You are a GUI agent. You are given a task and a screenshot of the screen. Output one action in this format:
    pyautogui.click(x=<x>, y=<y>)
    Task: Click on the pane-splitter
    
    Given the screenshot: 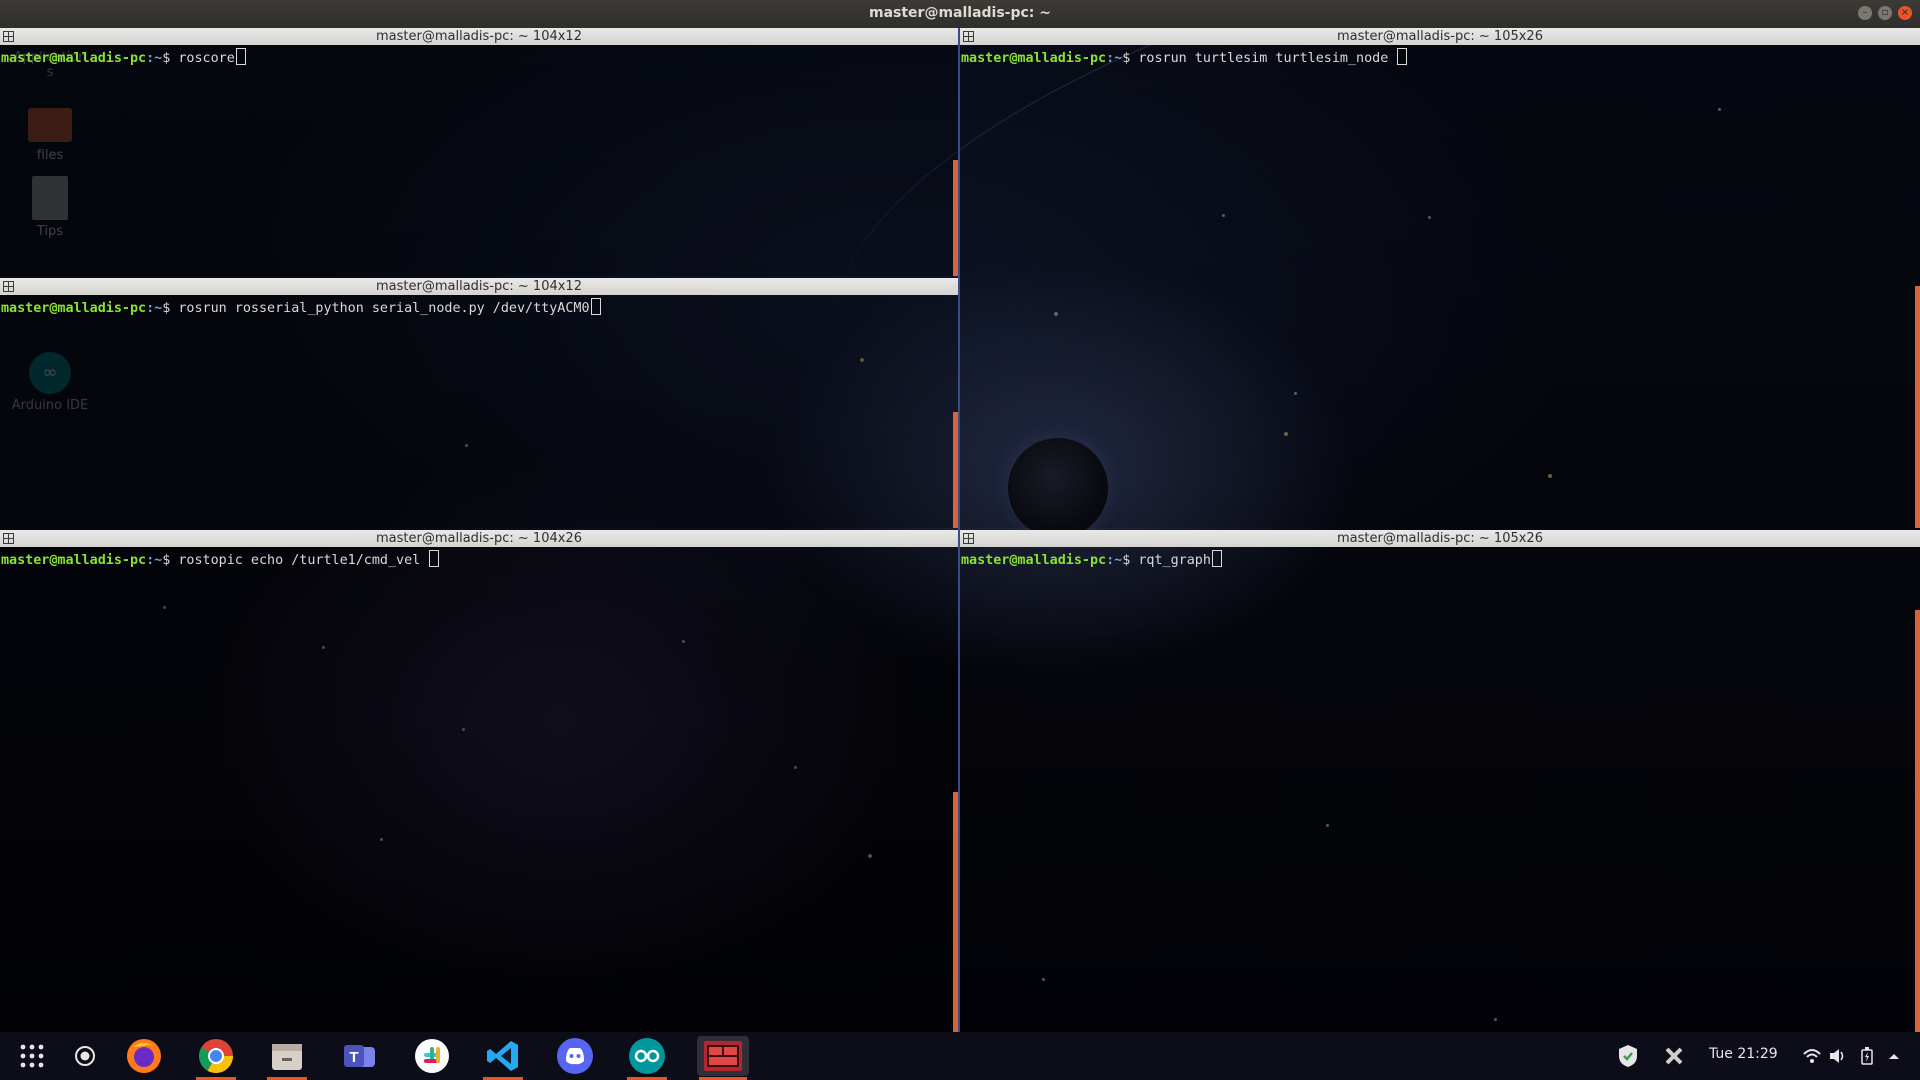 What is the action you would take?
    pyautogui.click(x=959, y=530)
    